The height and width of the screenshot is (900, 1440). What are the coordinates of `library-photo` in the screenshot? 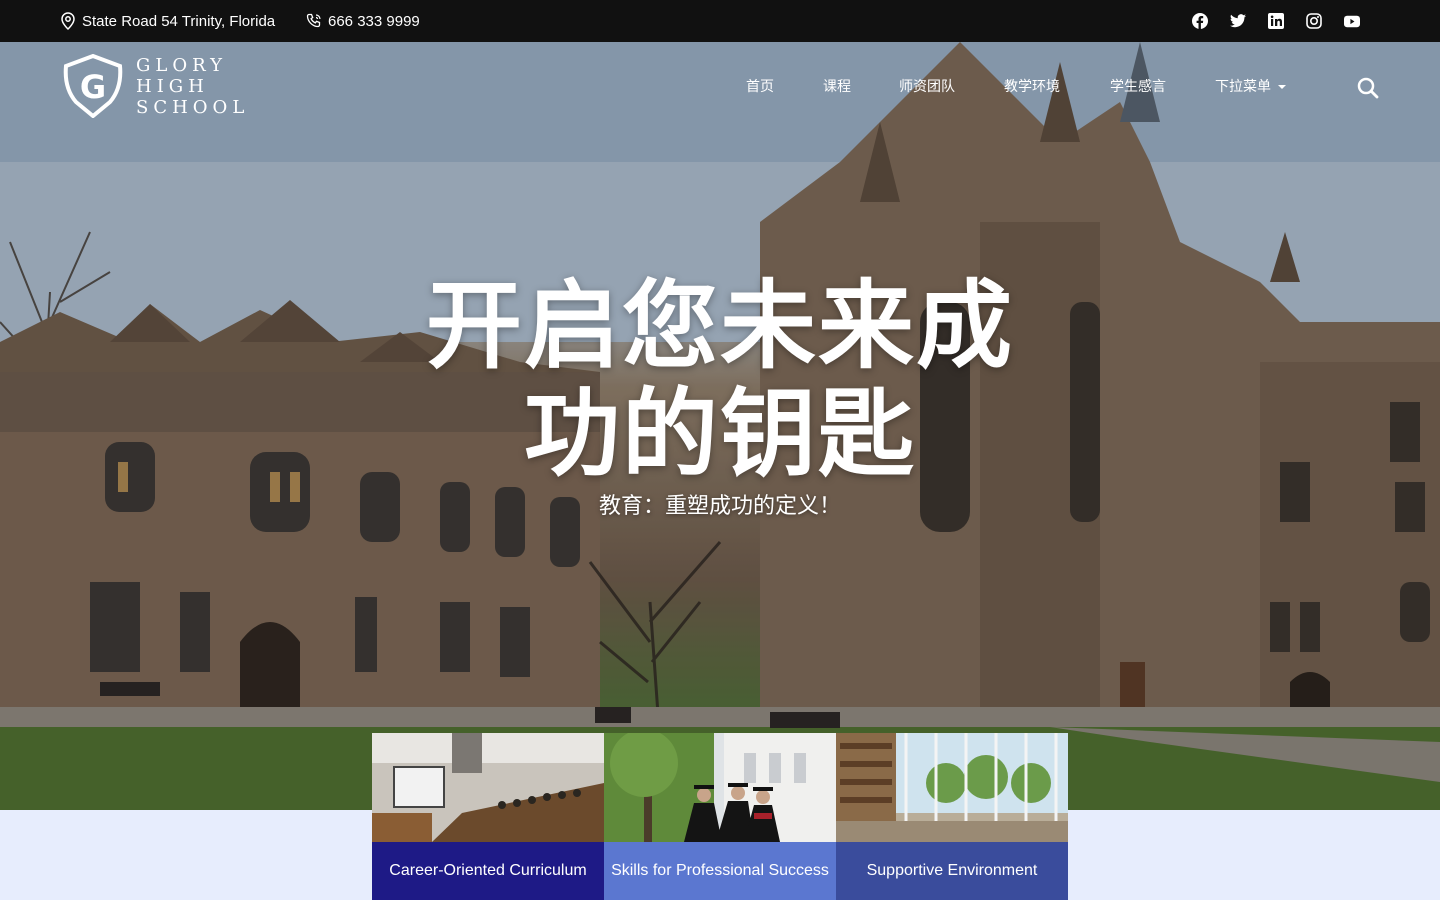 It's located at (952, 787).